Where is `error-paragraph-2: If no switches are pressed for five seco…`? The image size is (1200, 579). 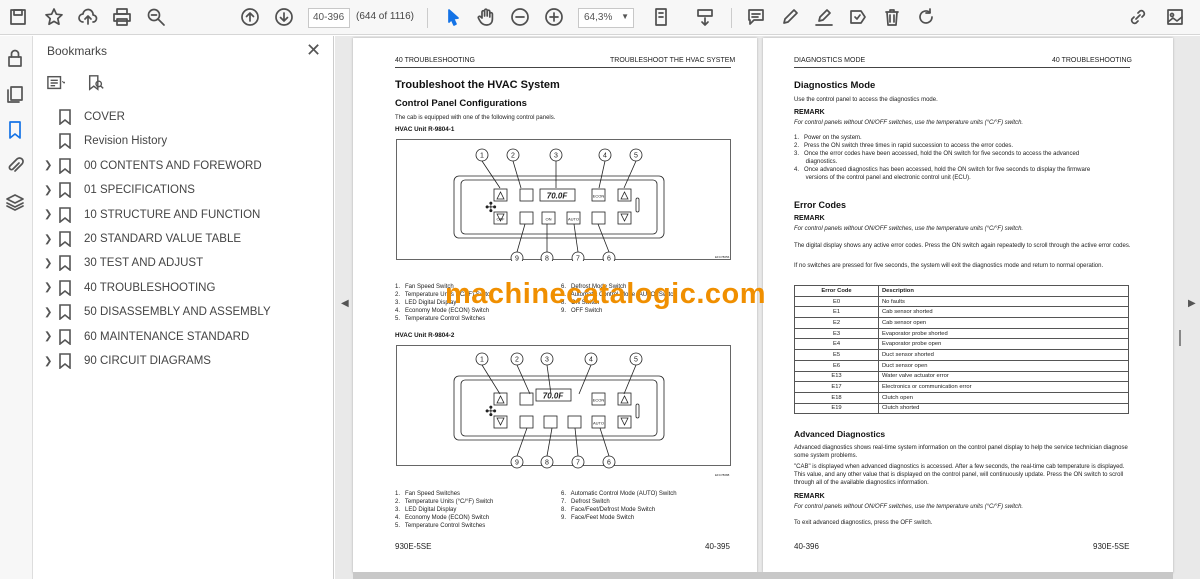
error-paragraph-2: If no switches are pressed for five seco… is located at coordinates (949, 266).